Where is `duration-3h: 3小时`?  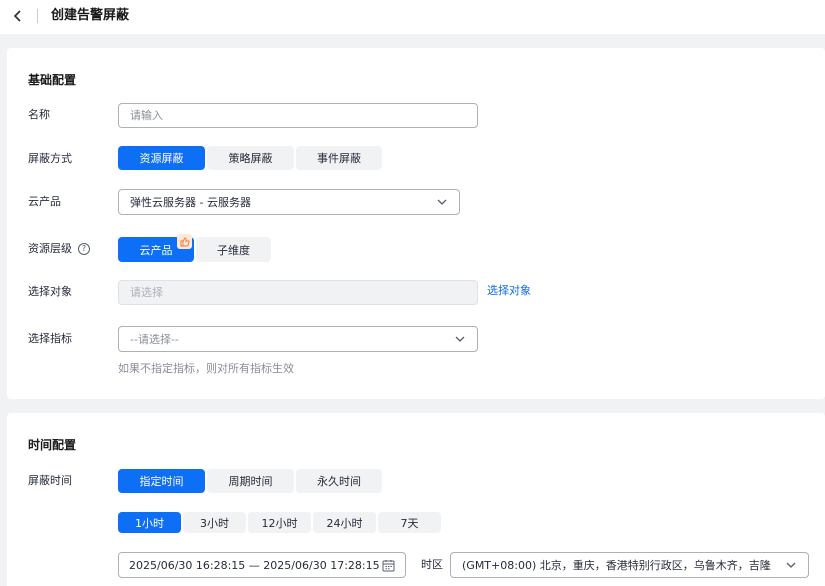 duration-3h: 3小时 is located at coordinates (214, 522).